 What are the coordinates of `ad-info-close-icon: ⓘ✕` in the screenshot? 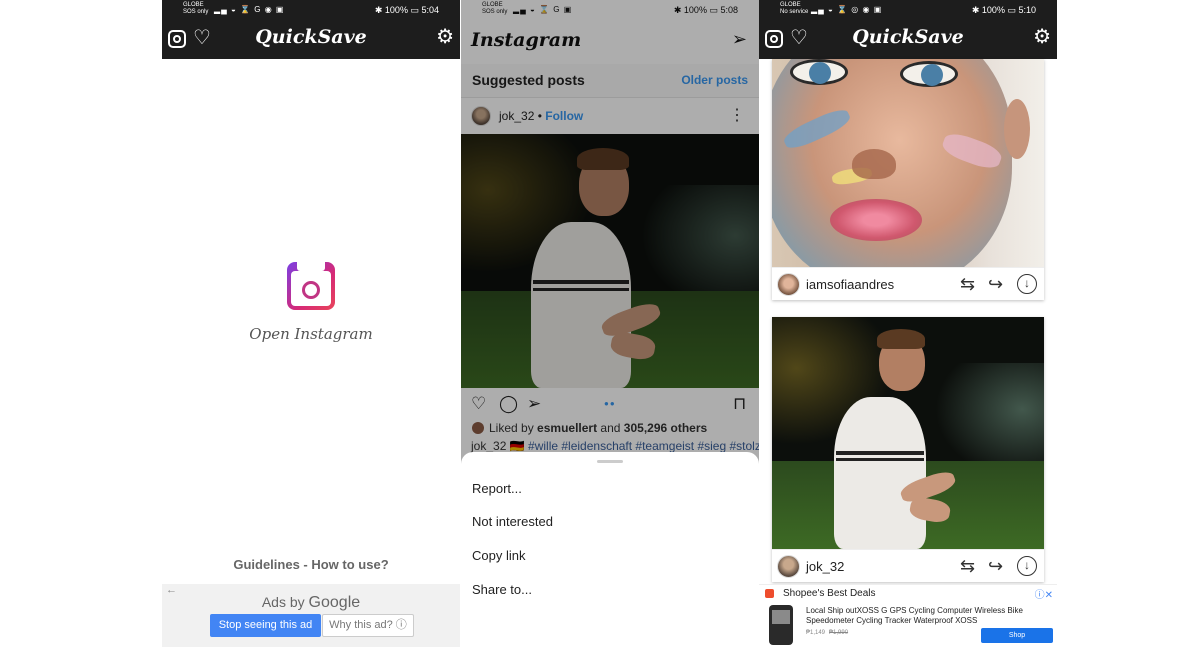 It's located at (1044, 593).